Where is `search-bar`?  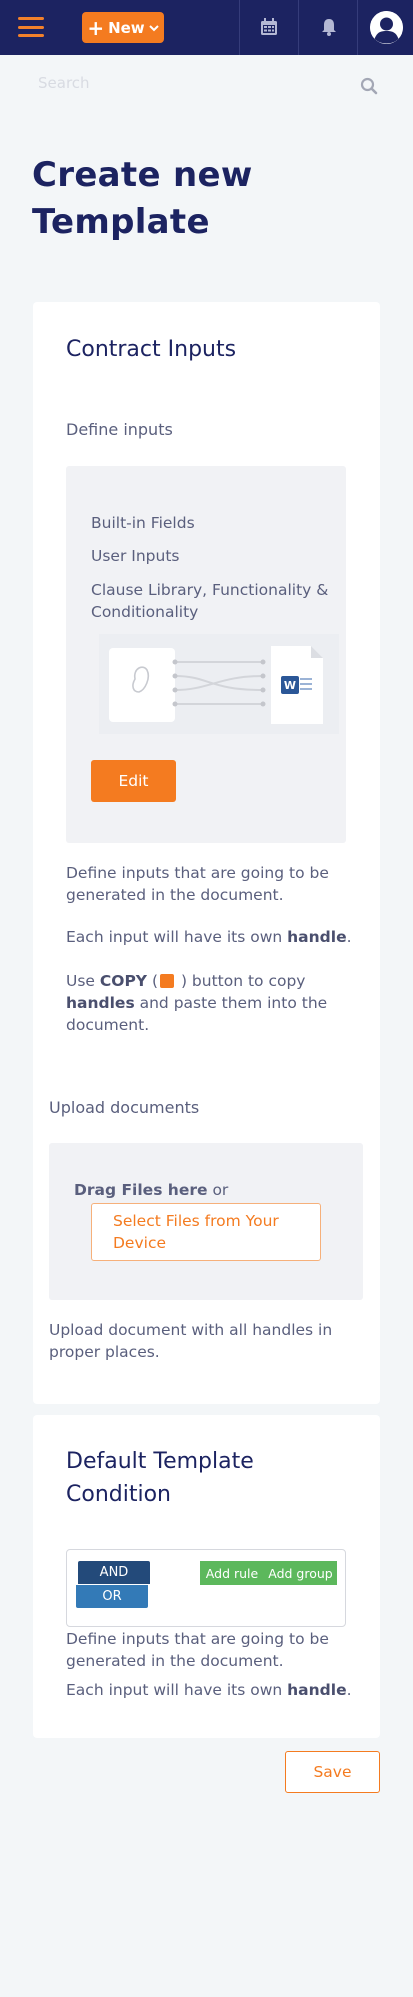 search-bar is located at coordinates (208, 87).